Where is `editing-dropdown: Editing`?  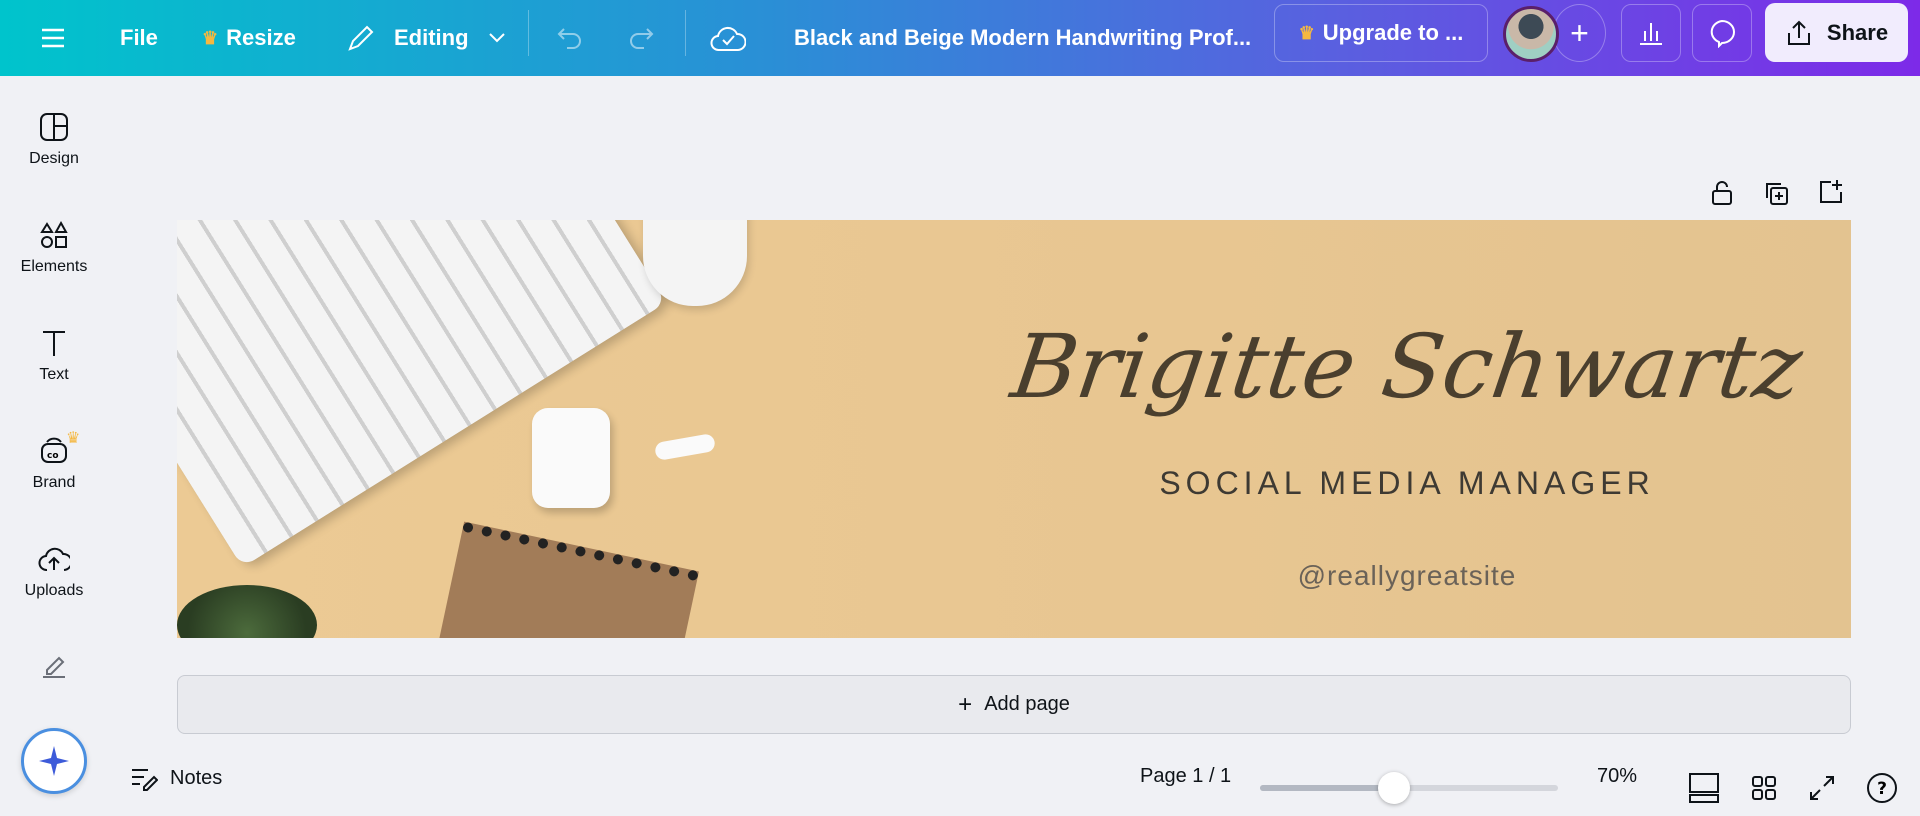 editing-dropdown: Editing is located at coordinates (426, 38).